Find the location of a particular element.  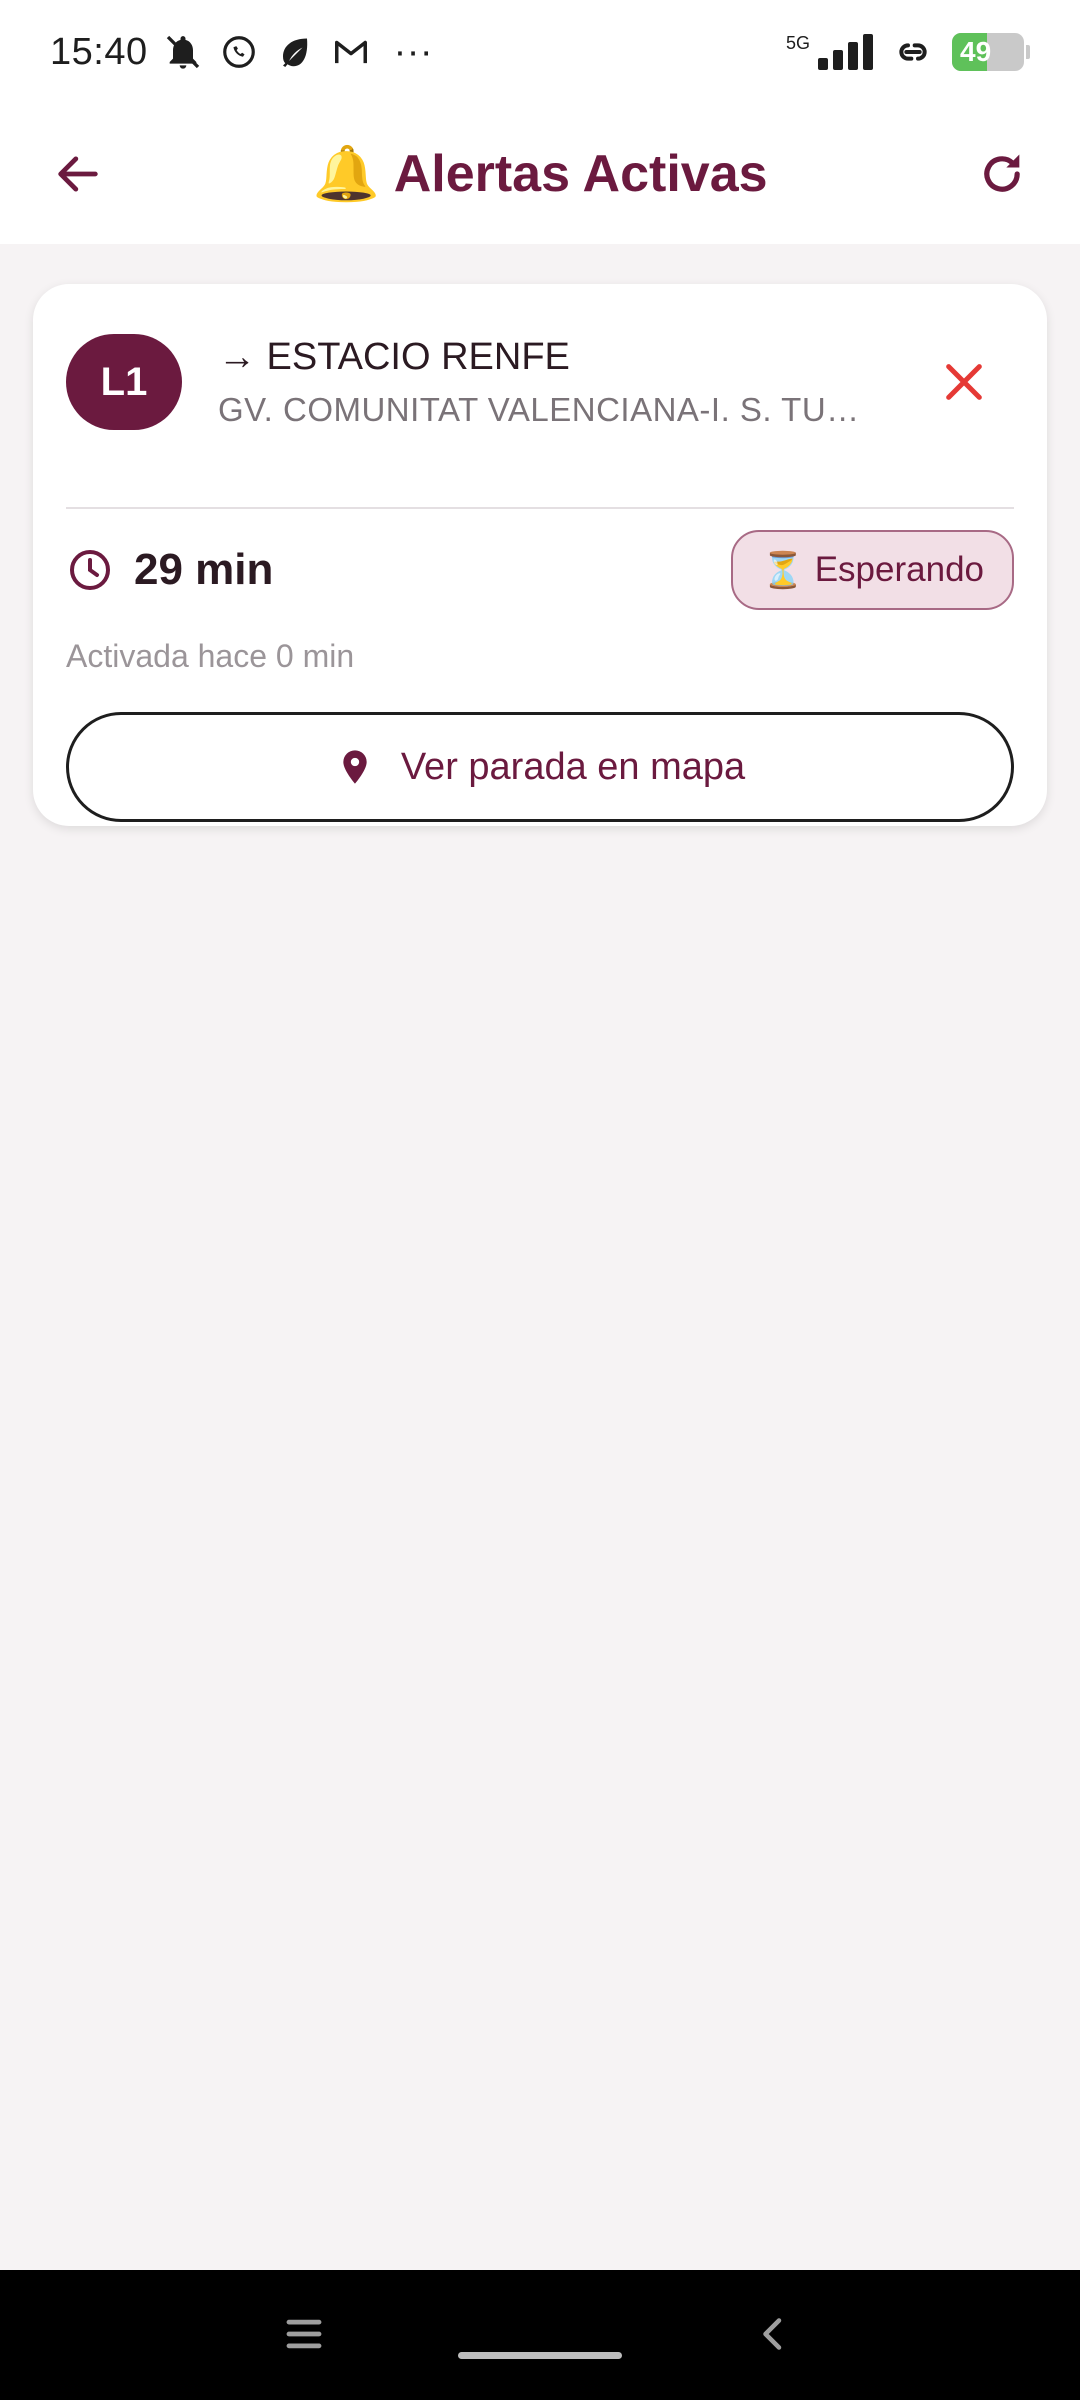

arrow-left-icon is located at coordinates (78, 174).